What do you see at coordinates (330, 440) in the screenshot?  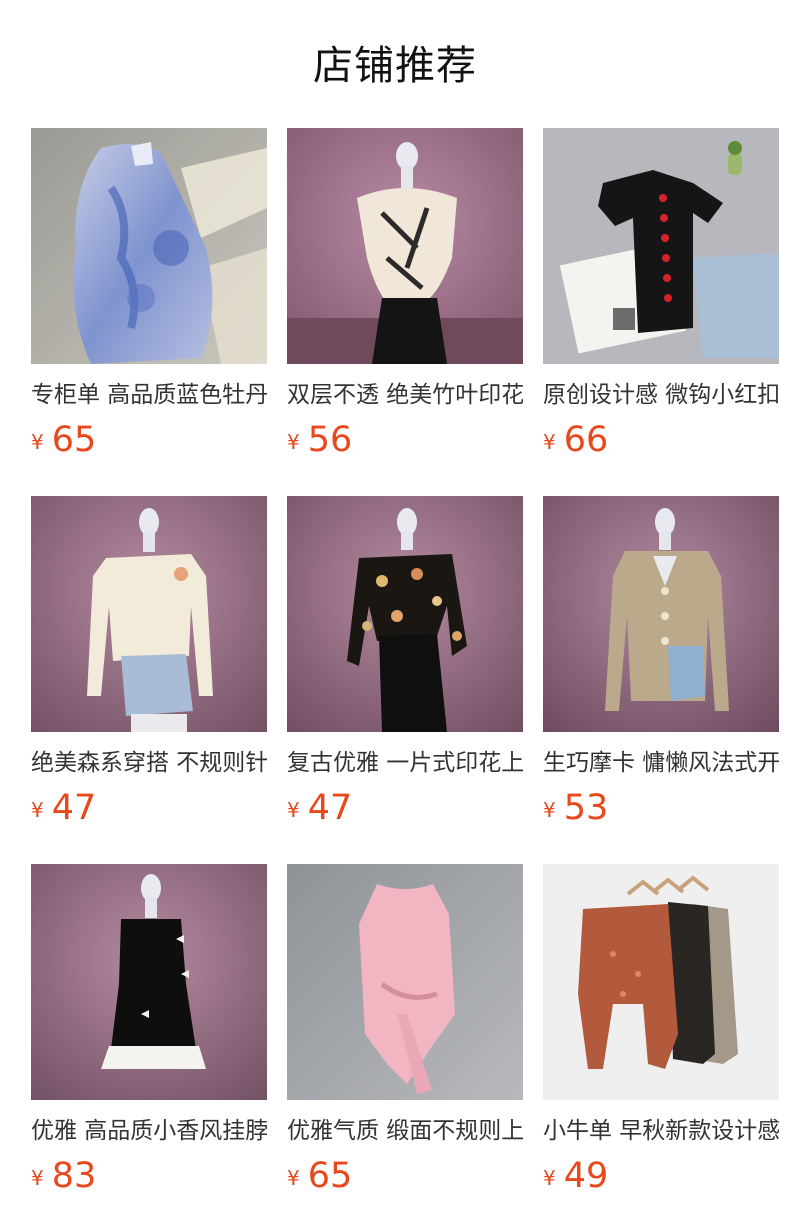 I see `price-value: 56` at bounding box center [330, 440].